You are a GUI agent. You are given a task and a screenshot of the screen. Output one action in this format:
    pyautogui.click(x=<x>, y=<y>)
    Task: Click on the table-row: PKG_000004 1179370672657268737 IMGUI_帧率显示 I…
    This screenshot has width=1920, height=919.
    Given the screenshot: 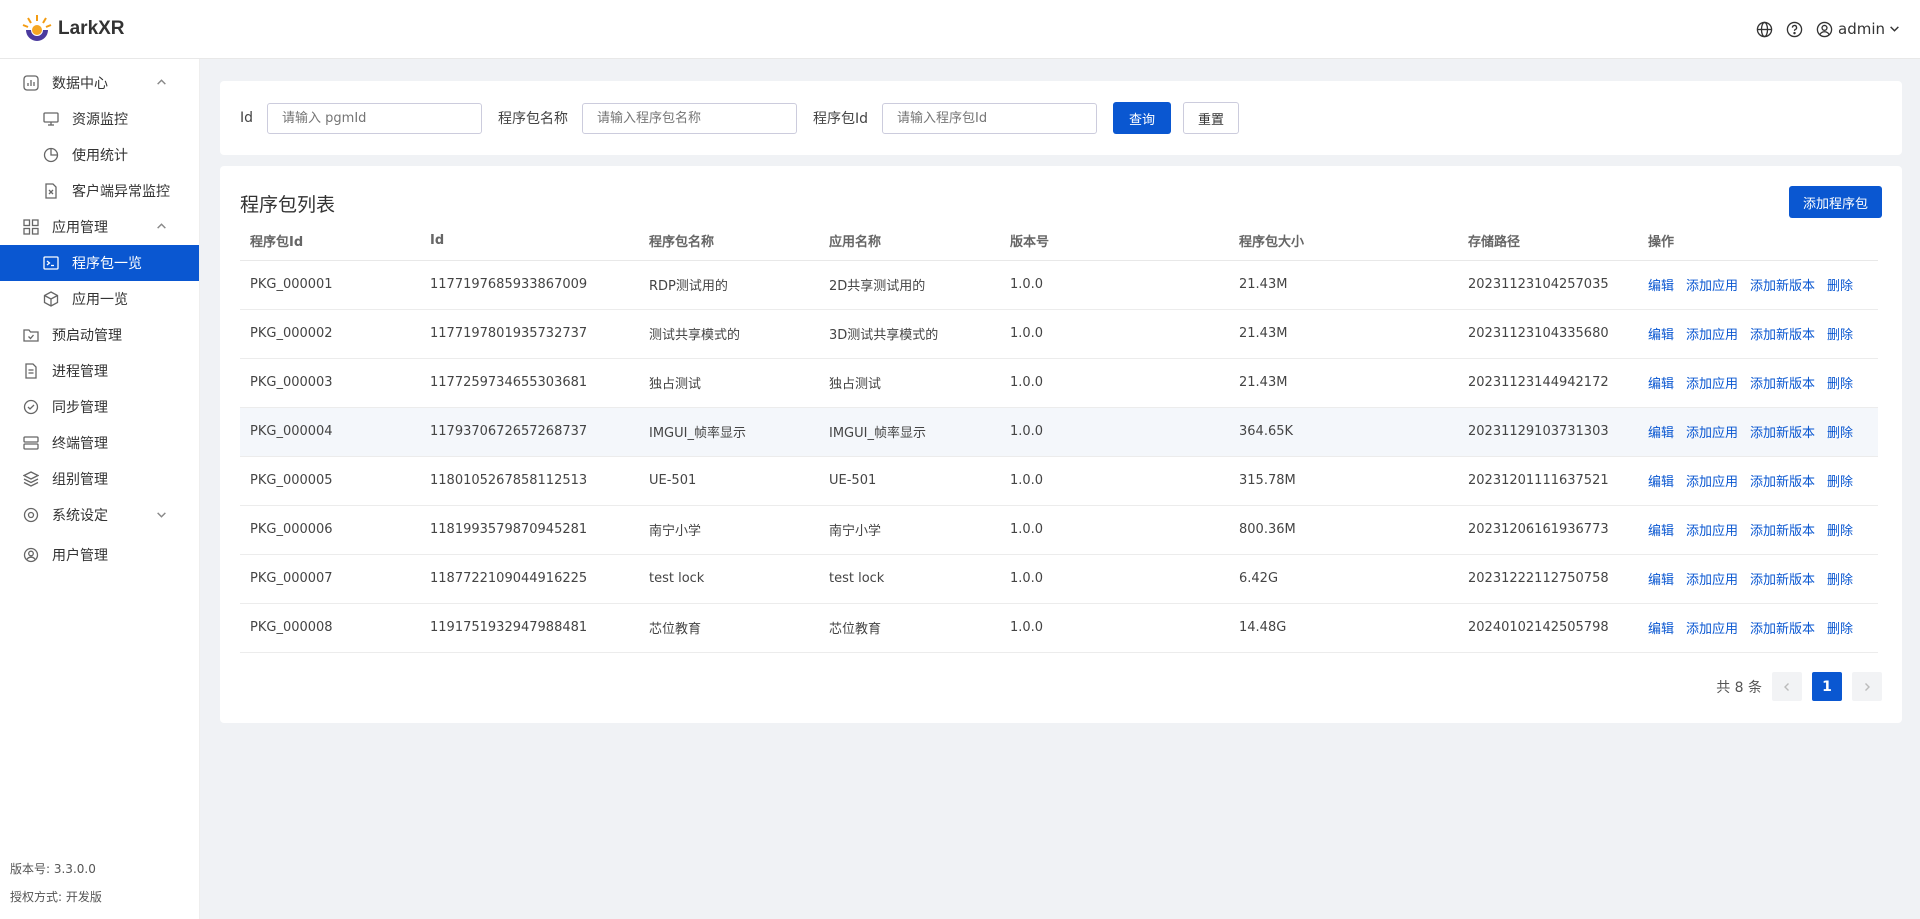 What is the action you would take?
    pyautogui.click(x=1059, y=432)
    